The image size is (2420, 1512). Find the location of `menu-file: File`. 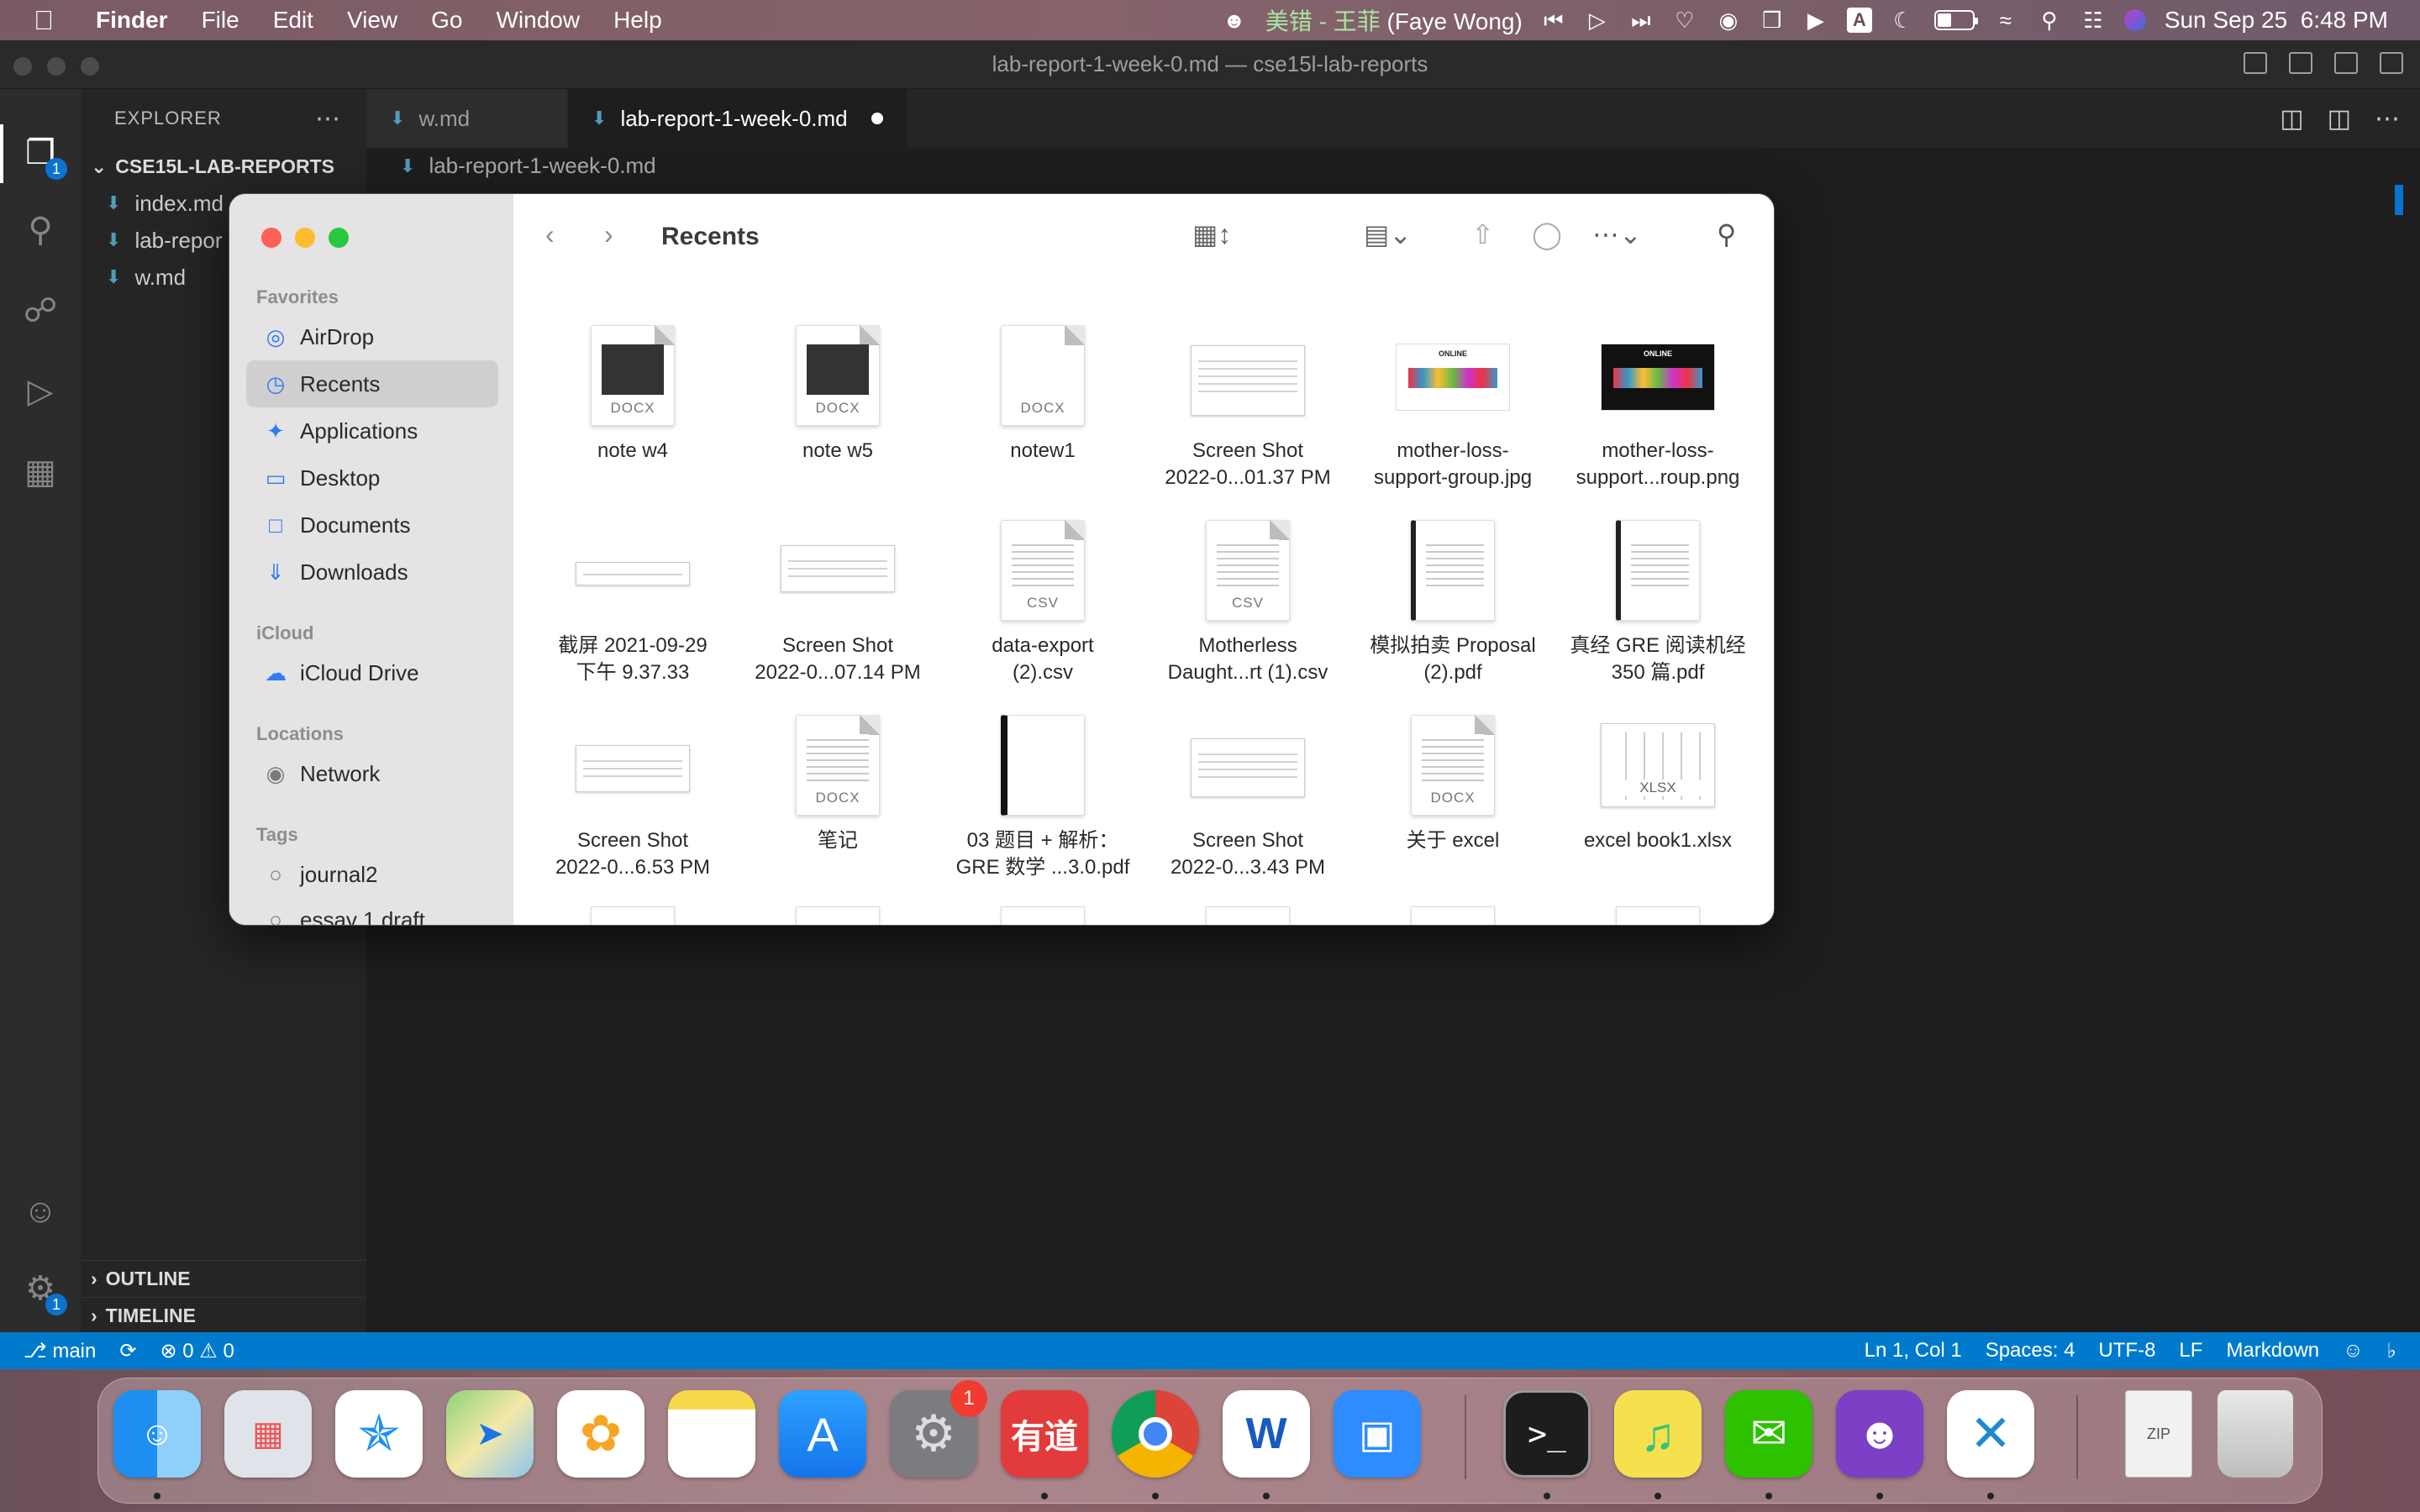

menu-file: File is located at coordinates (220, 20).